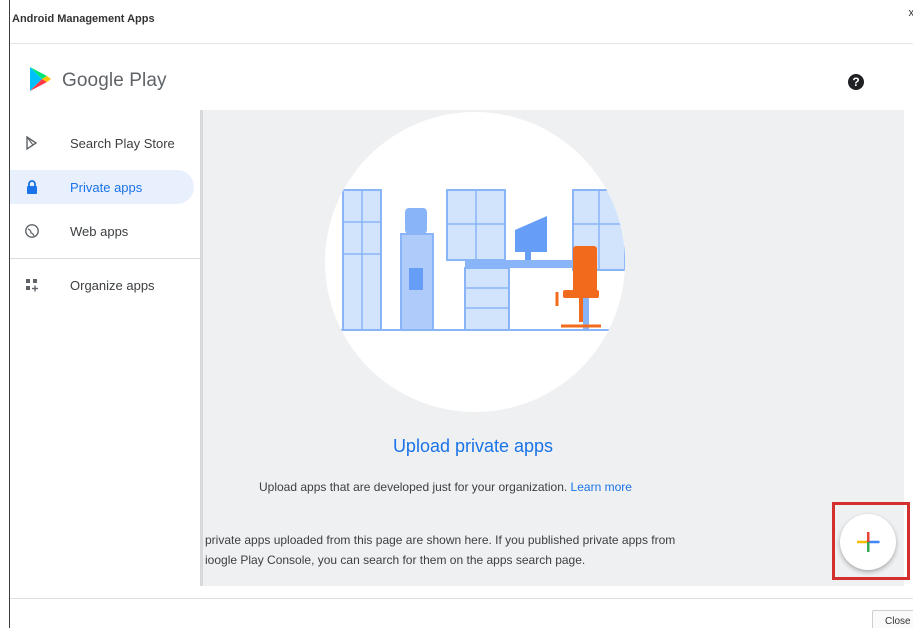 The height and width of the screenshot is (628, 913). Describe the element at coordinates (40, 79) in the screenshot. I see `google-play-logo-icon` at that location.